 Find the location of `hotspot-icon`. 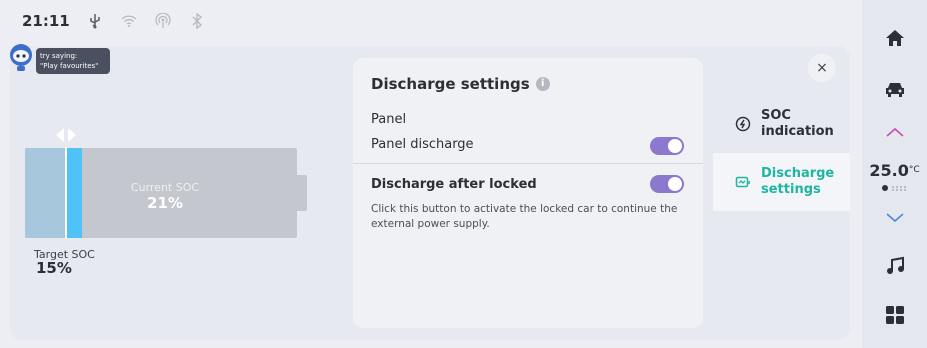

hotspot-icon is located at coordinates (163, 21).